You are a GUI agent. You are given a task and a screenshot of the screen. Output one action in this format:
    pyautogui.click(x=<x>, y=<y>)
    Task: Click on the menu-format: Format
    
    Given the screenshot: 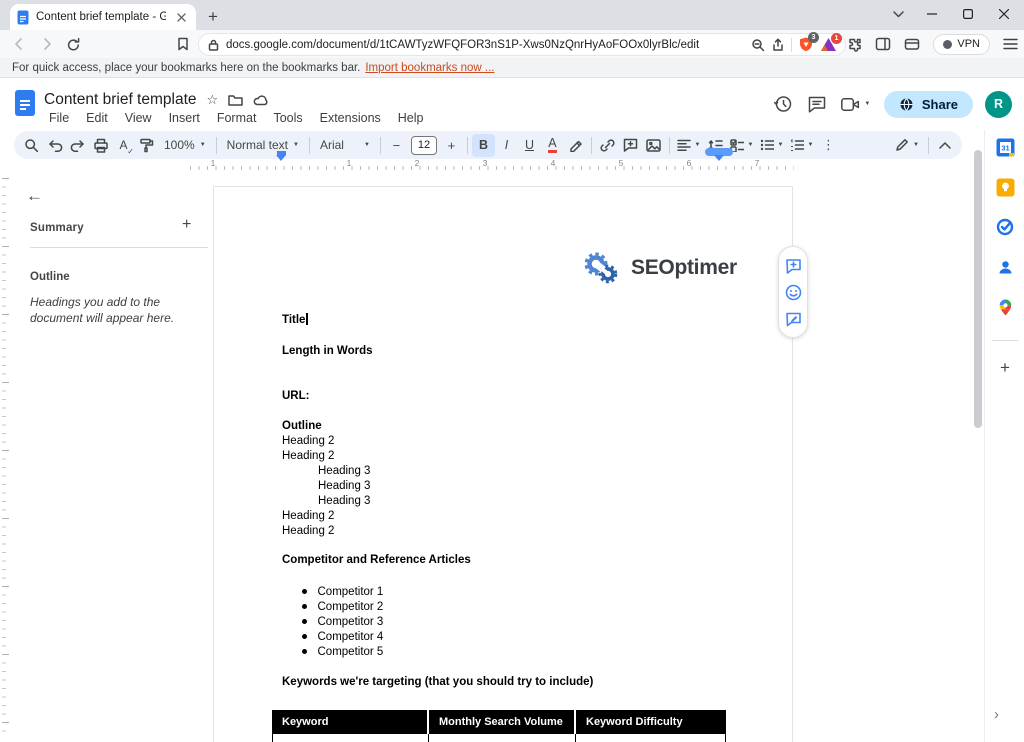 What is the action you would take?
    pyautogui.click(x=237, y=118)
    